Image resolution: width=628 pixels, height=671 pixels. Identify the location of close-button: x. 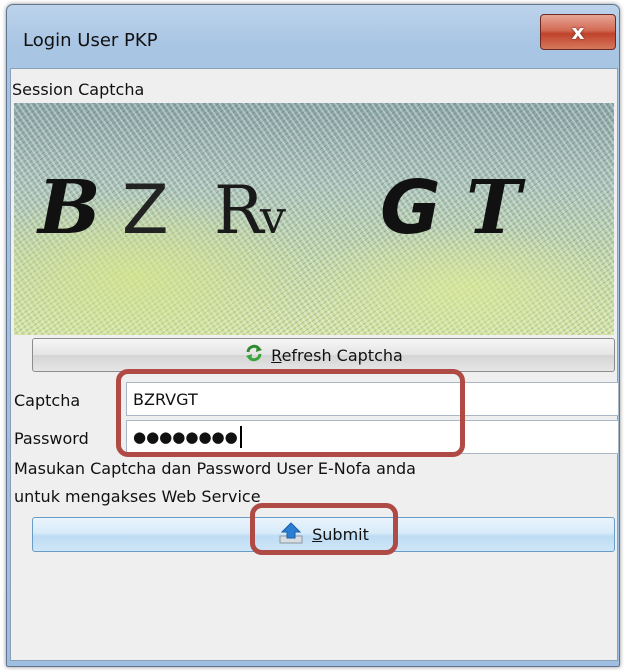
(578, 32).